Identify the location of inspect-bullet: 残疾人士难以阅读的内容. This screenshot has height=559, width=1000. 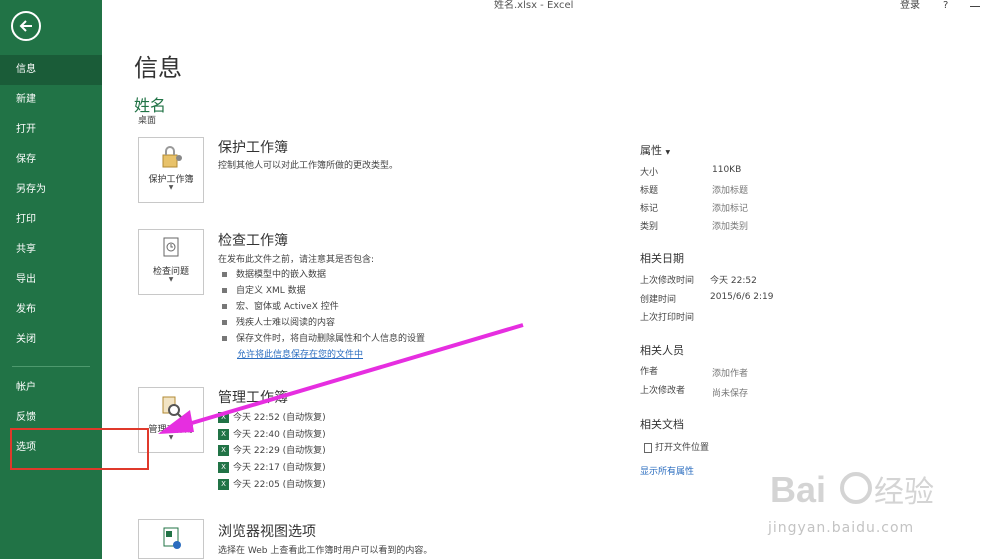
(278, 321).